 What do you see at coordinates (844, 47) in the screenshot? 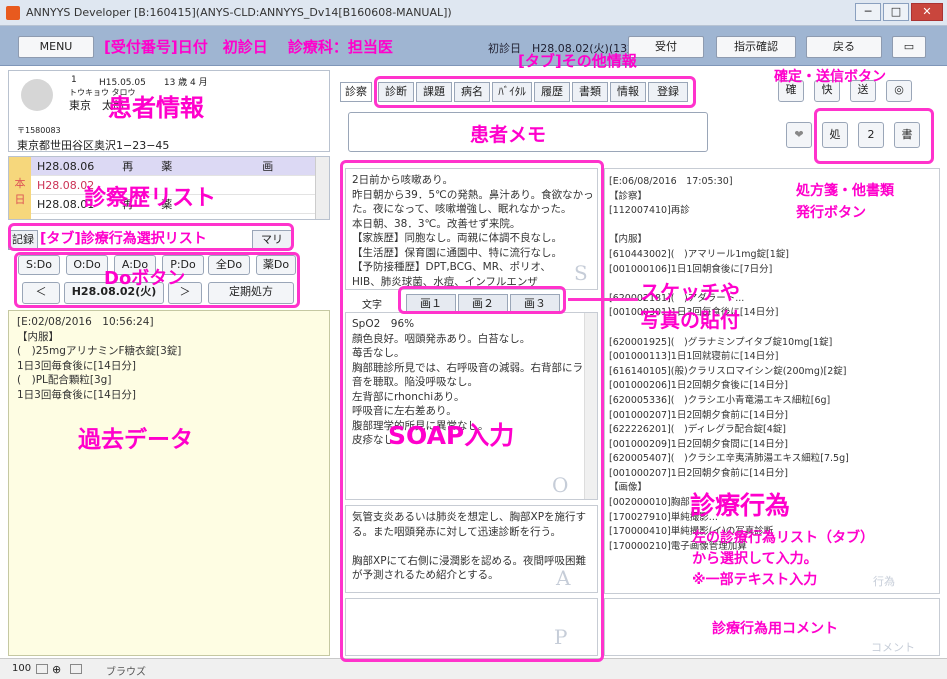
I see `back-button: 戻る` at bounding box center [844, 47].